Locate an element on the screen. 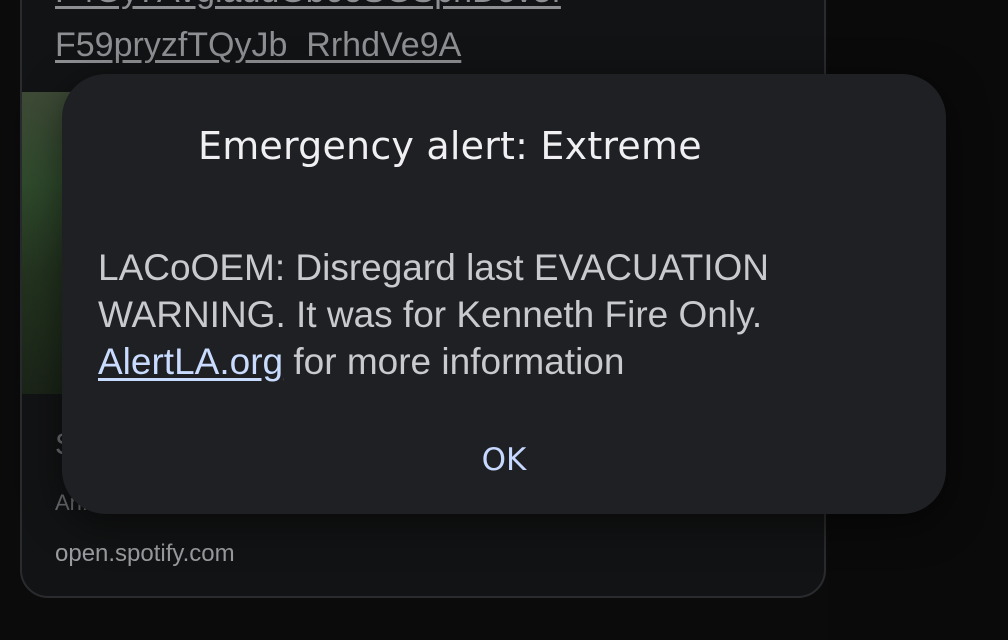 This screenshot has height=640, width=1008. preview-domain: open.spotify.com is located at coordinates (145, 553).